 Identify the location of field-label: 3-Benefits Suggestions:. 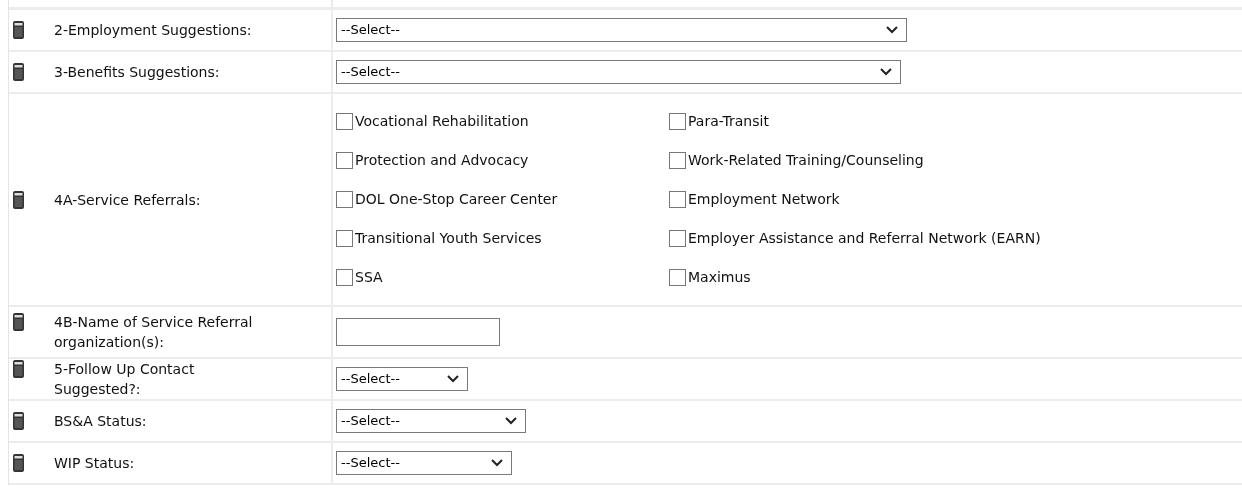
(137, 72).